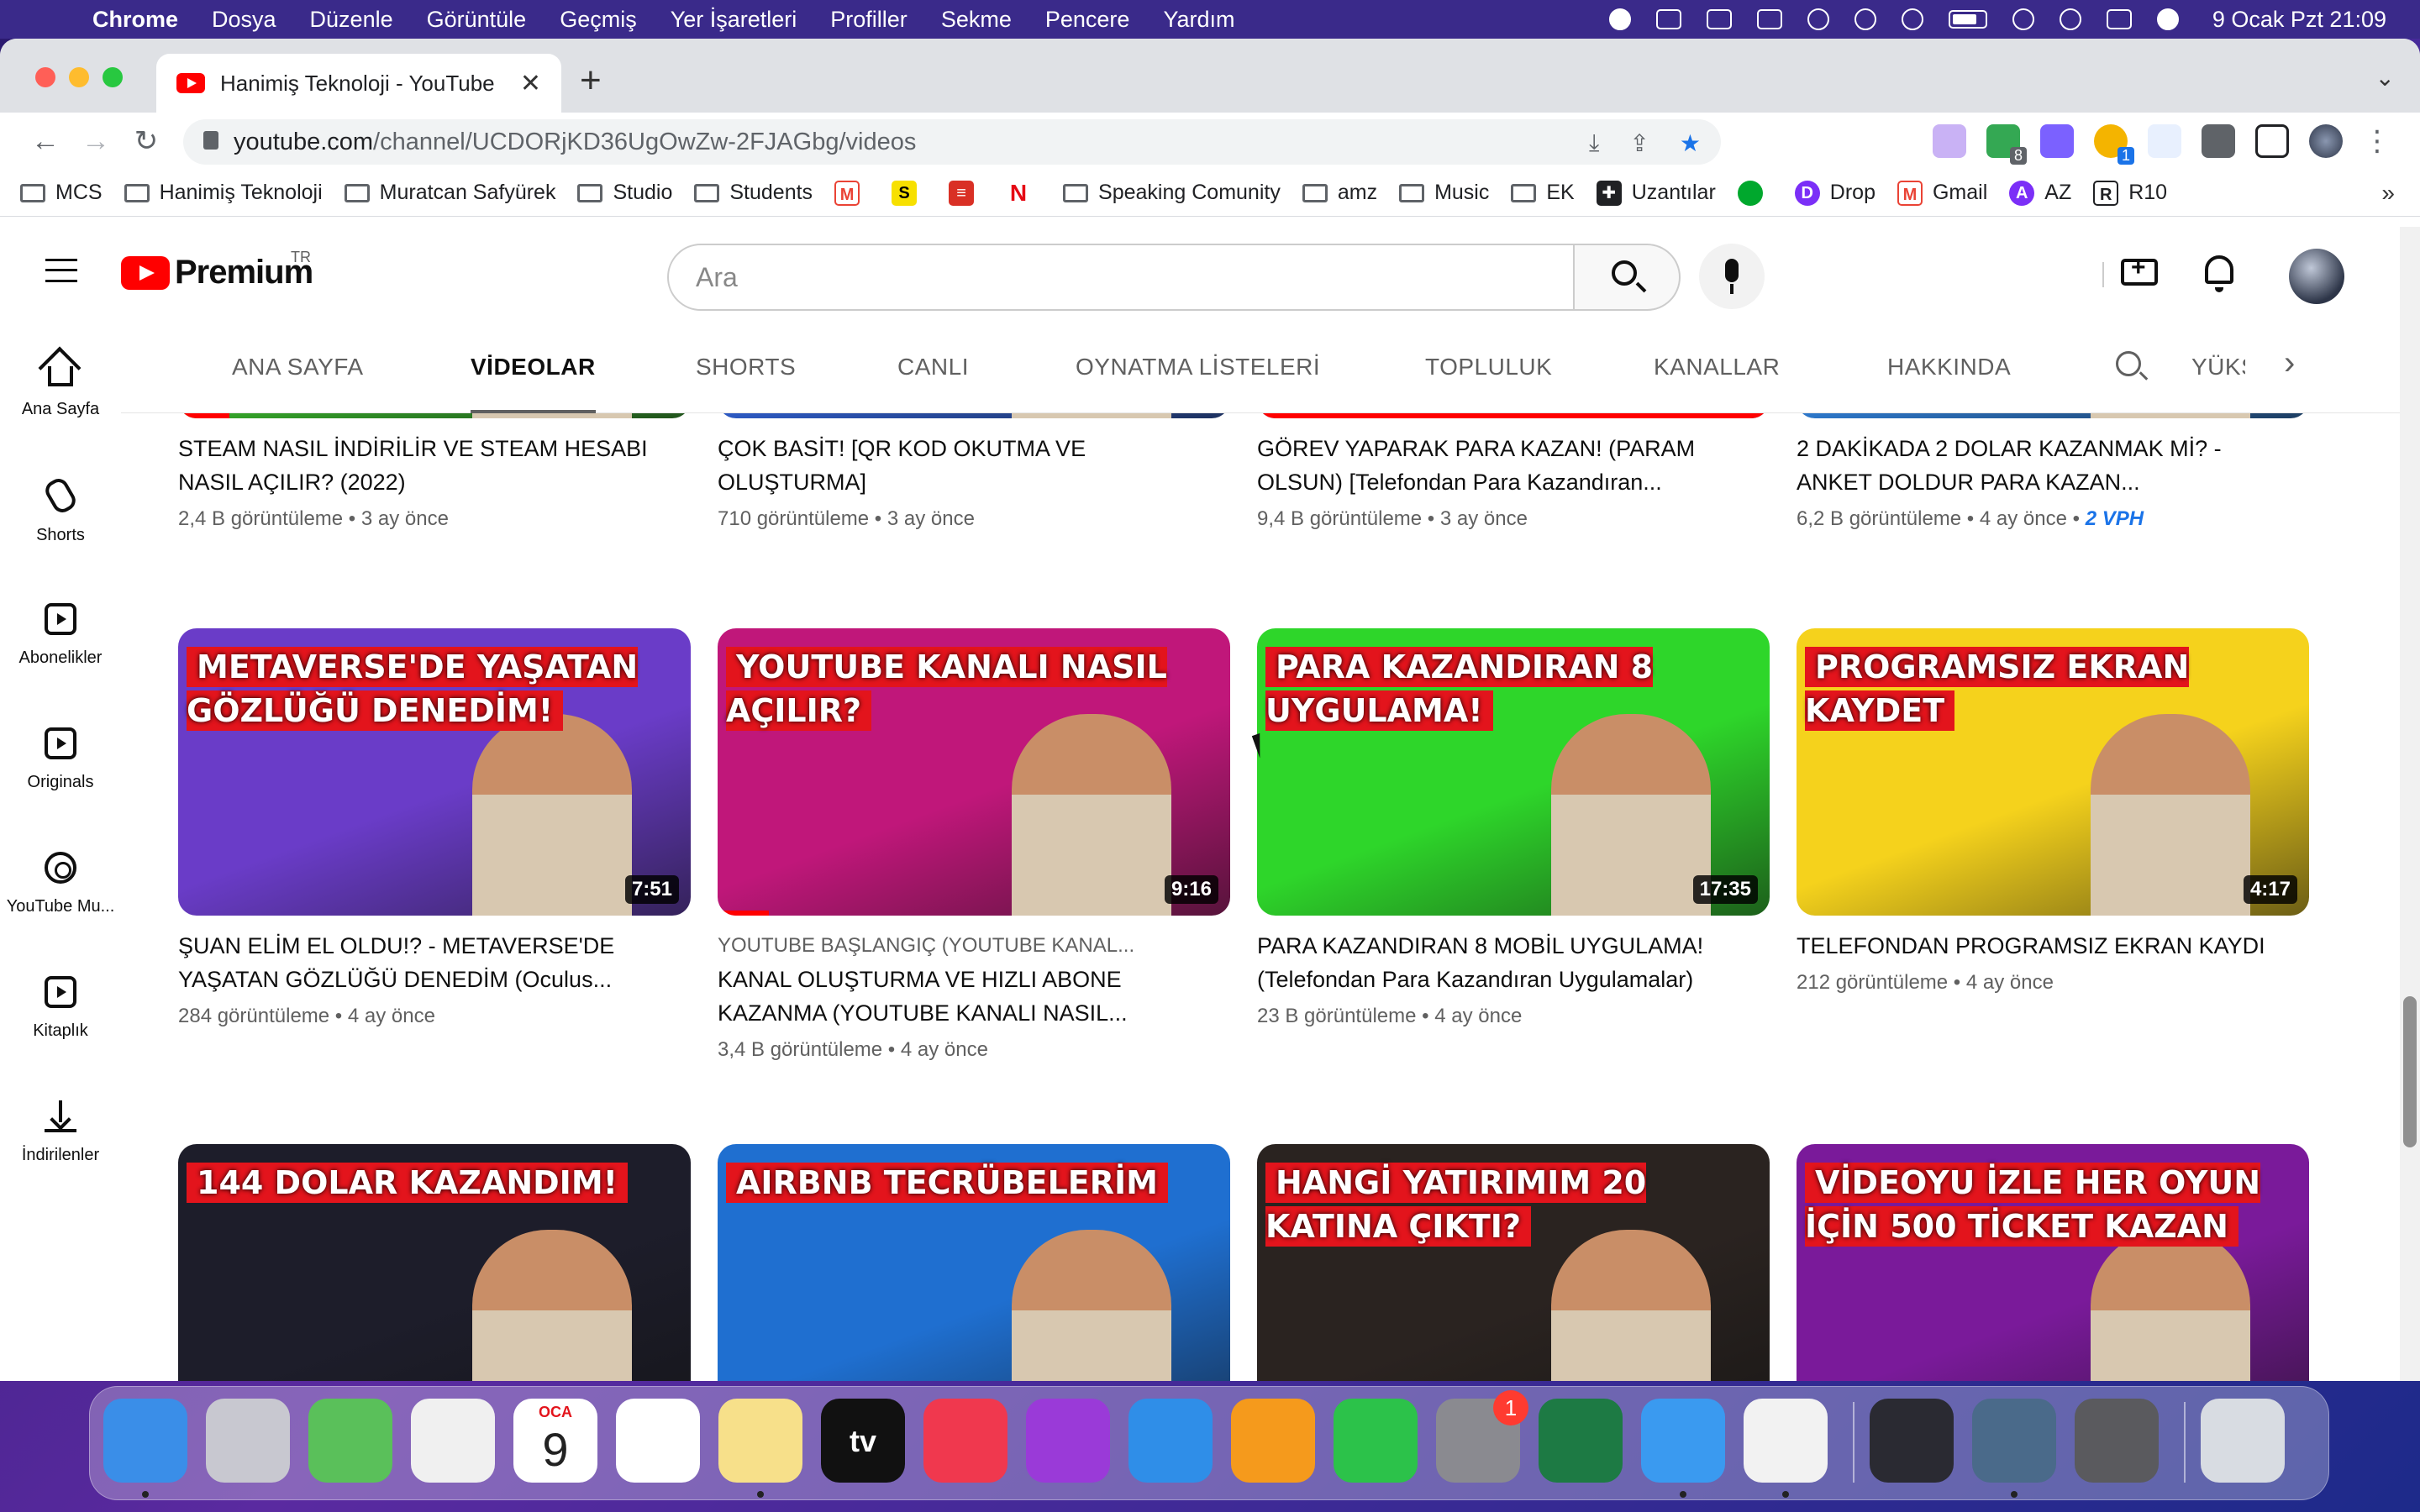 This screenshot has width=2420, height=1512. What do you see at coordinates (145, 1441) in the screenshot?
I see `finder-icon` at bounding box center [145, 1441].